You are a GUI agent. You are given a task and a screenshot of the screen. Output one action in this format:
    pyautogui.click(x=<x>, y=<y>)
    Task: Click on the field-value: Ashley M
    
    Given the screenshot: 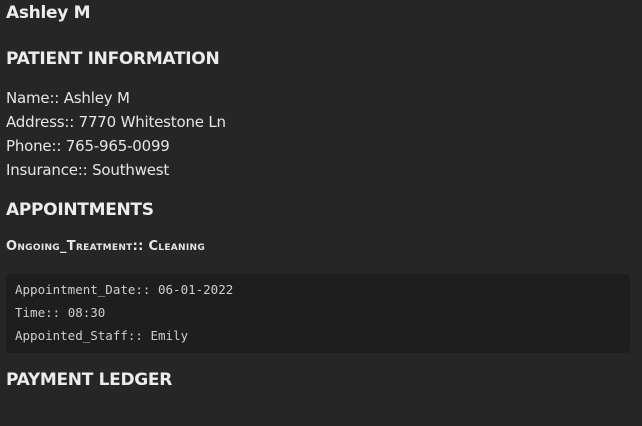 What is the action you would take?
    pyautogui.click(x=96, y=98)
    